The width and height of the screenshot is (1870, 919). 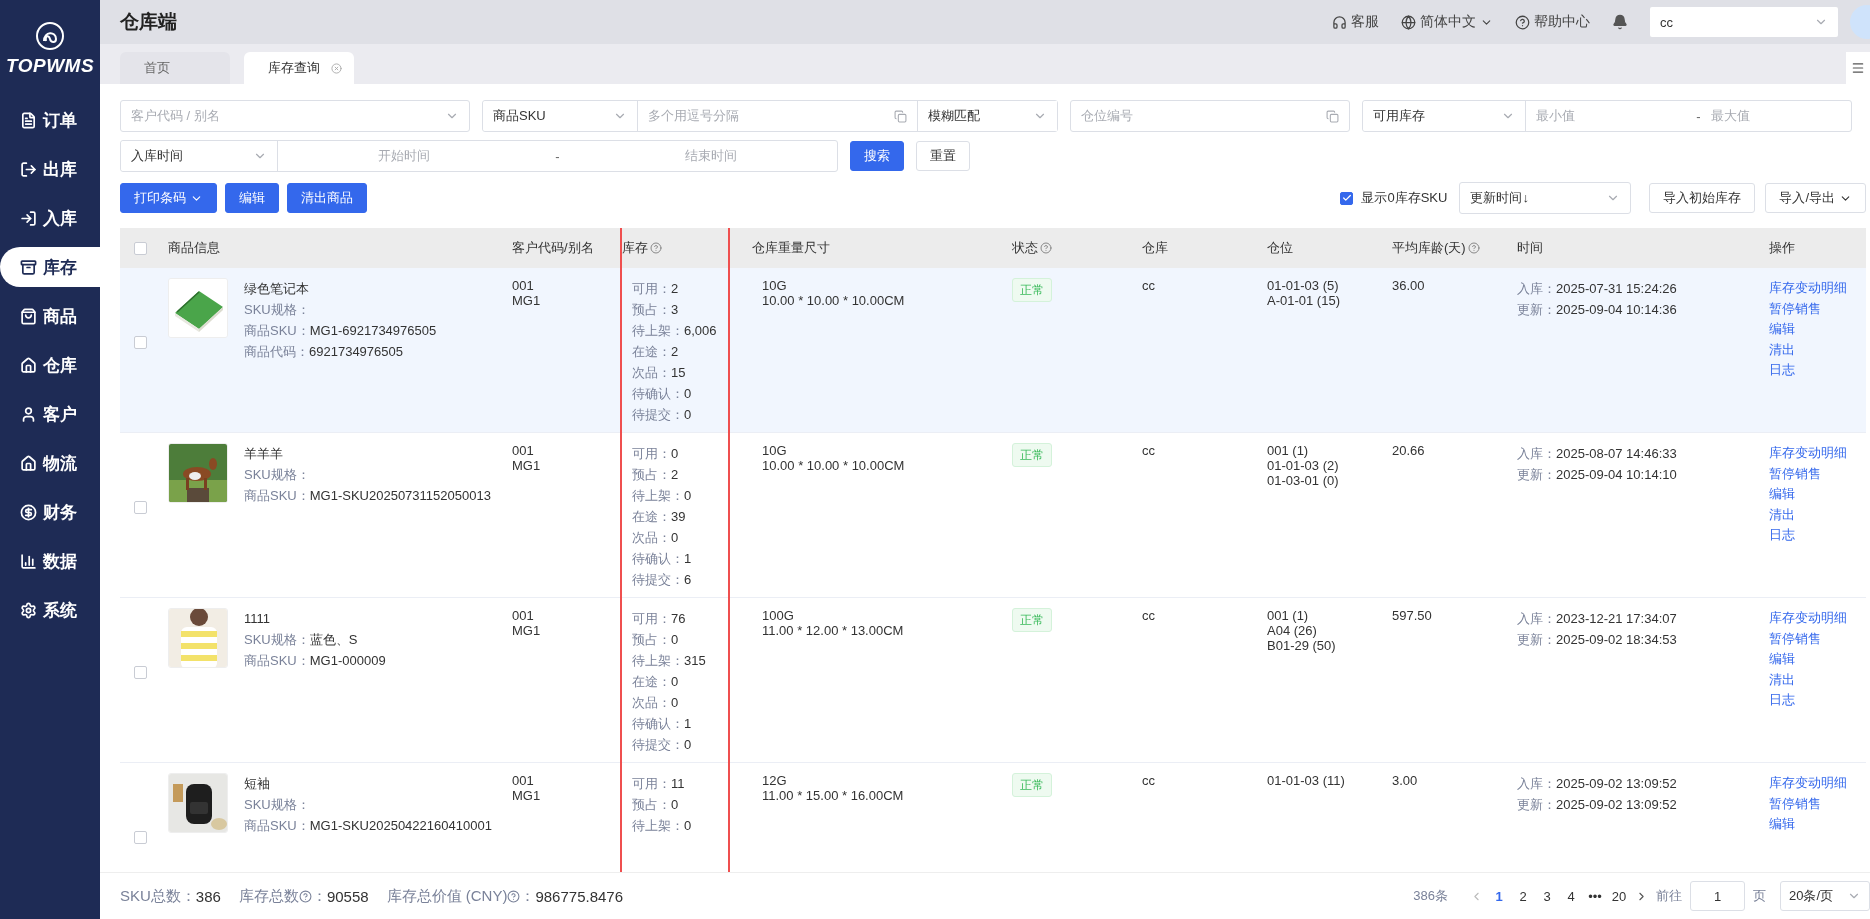 I want to click on nav-item: 数据, so click(x=50, y=561).